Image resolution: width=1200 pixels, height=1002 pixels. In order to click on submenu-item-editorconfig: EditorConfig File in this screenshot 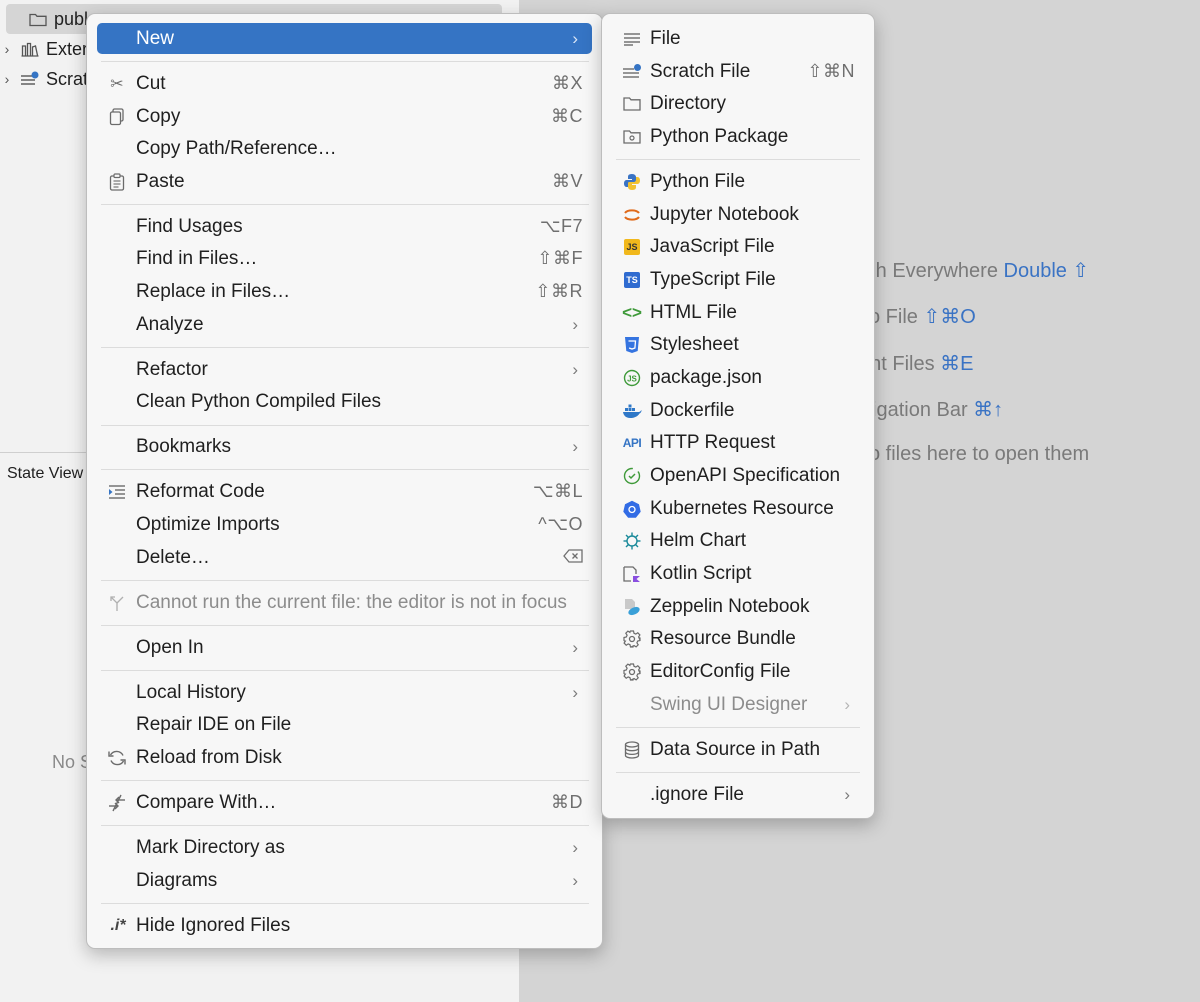, I will do `click(738, 671)`.